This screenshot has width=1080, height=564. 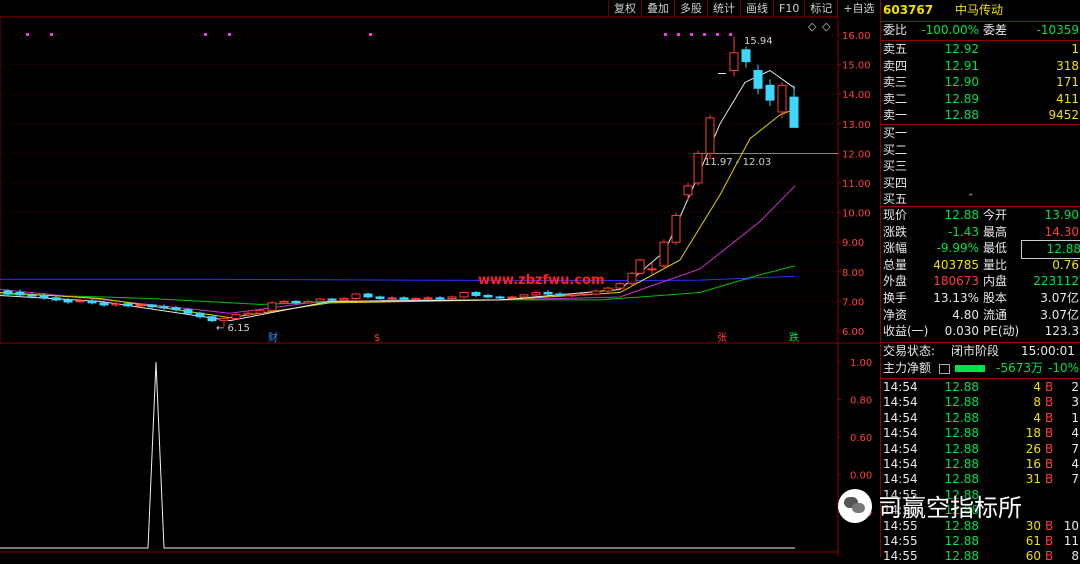 What do you see at coordinates (861, 438) in the screenshot?
I see `indicator-tick: 0.60` at bounding box center [861, 438].